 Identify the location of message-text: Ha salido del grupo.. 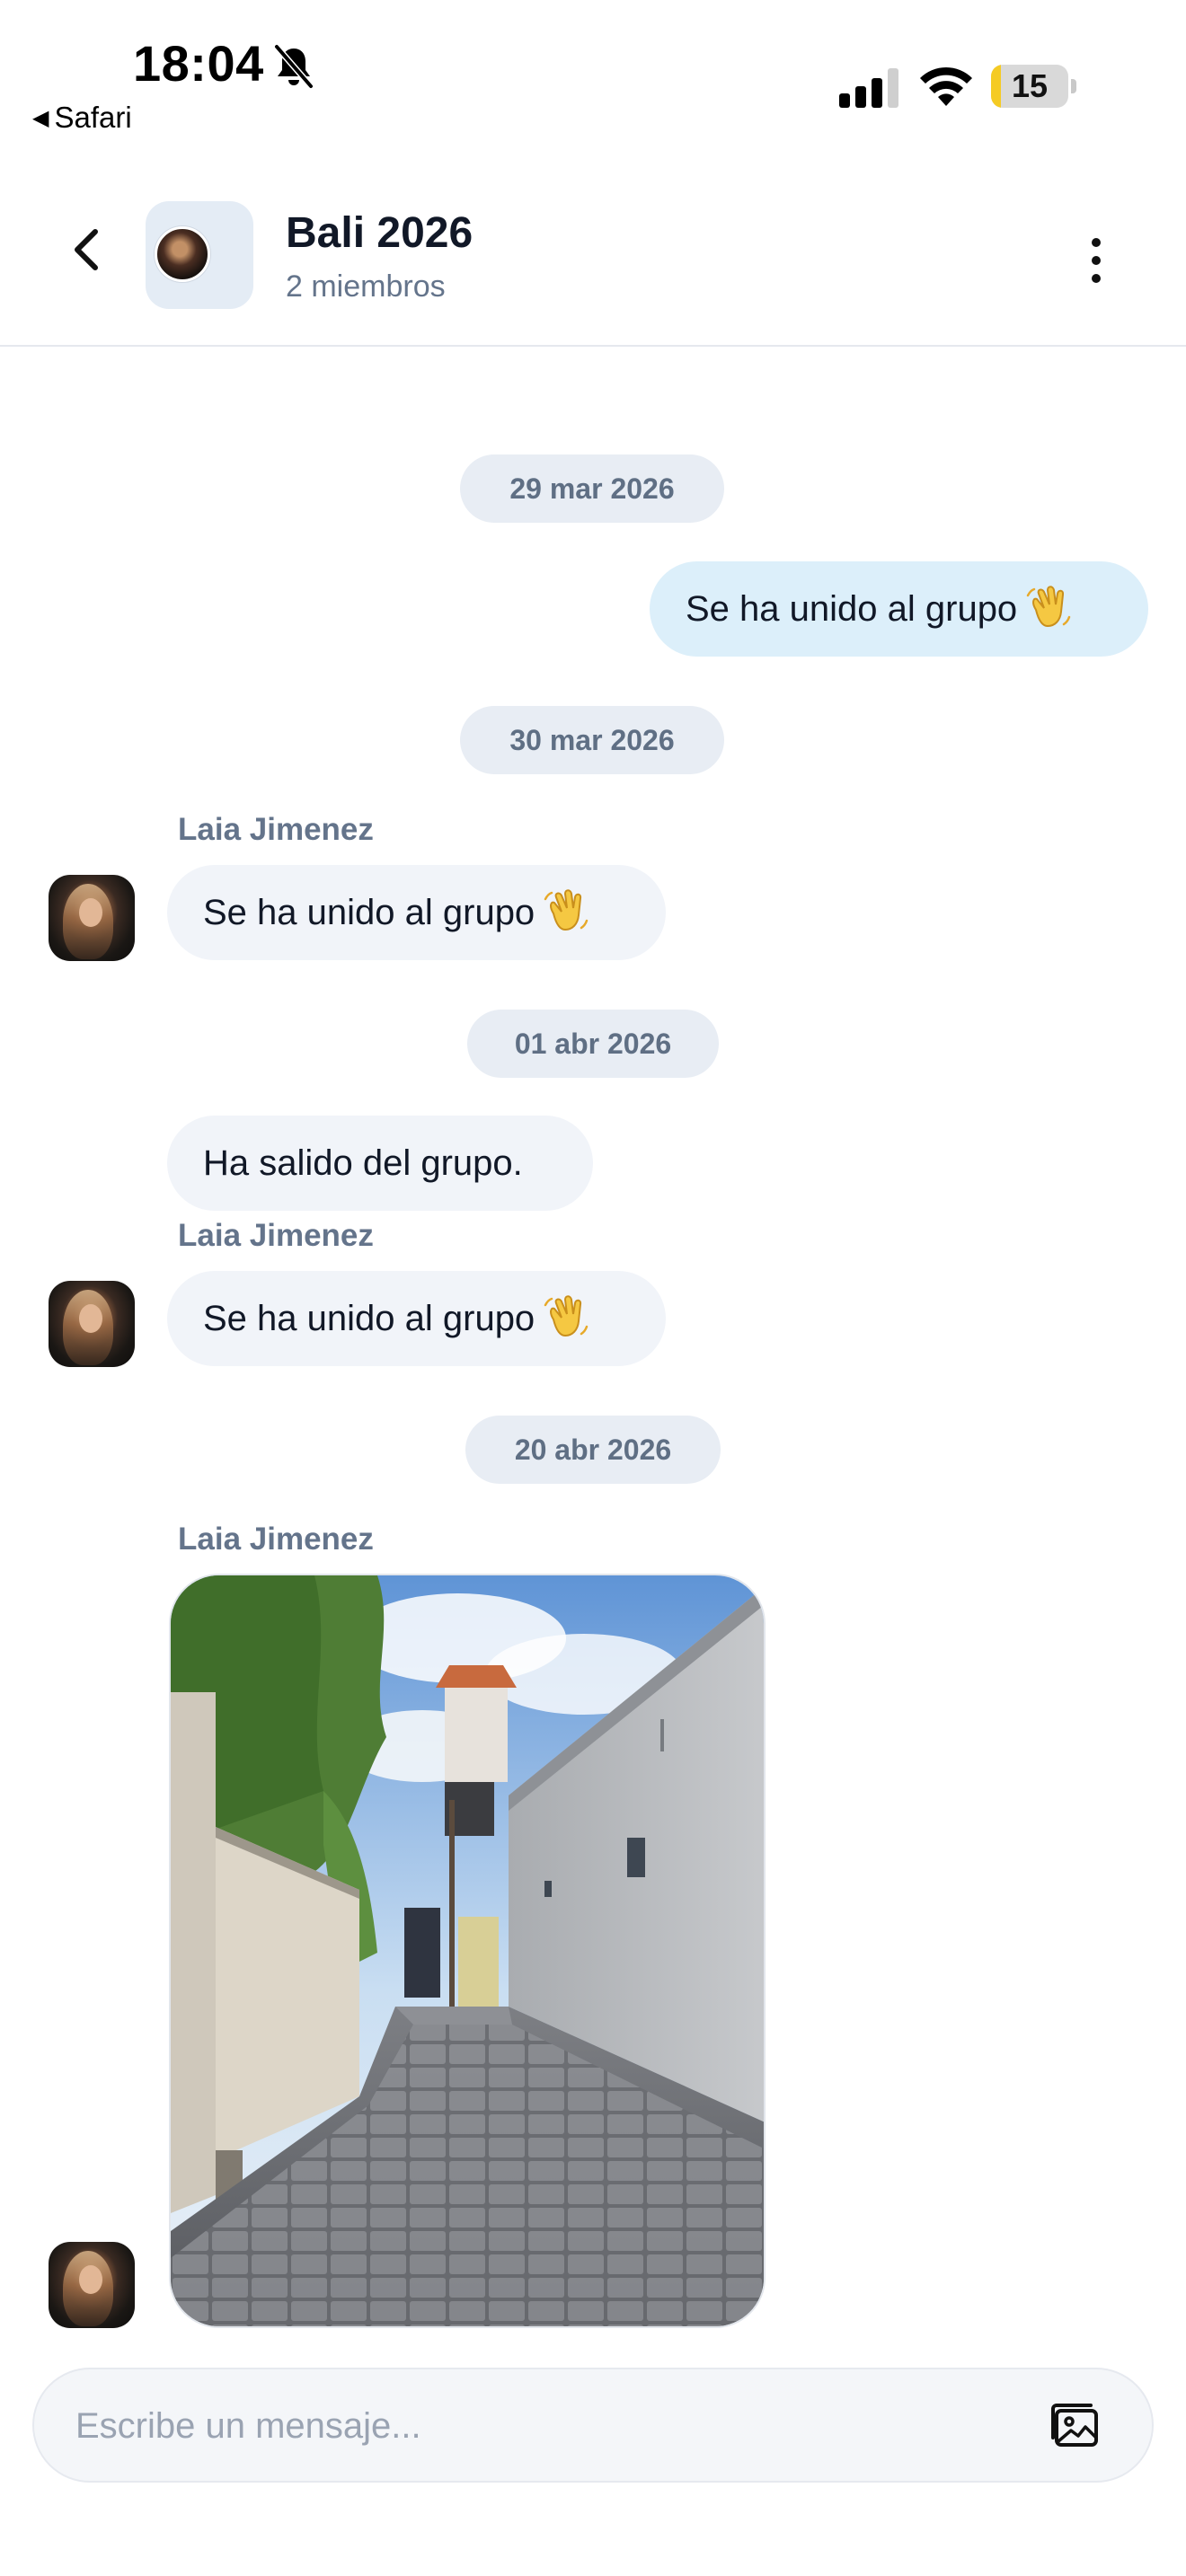
(363, 1163).